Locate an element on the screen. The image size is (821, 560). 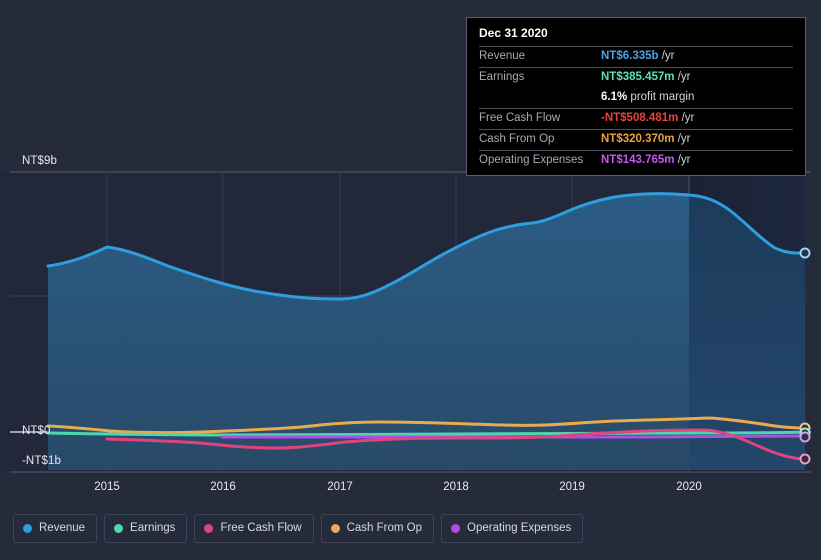
x-axis-label-2017: 2017 is located at coordinates (340, 487).